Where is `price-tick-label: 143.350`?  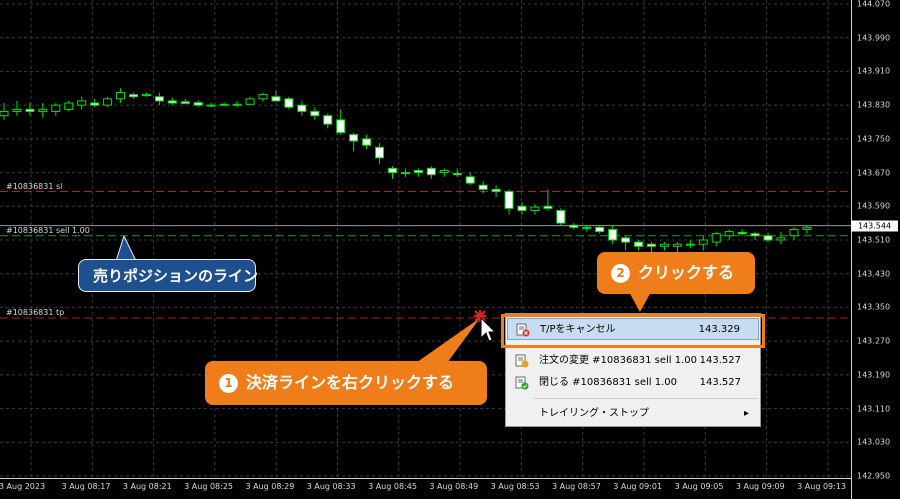 price-tick-label: 143.350 is located at coordinates (874, 307).